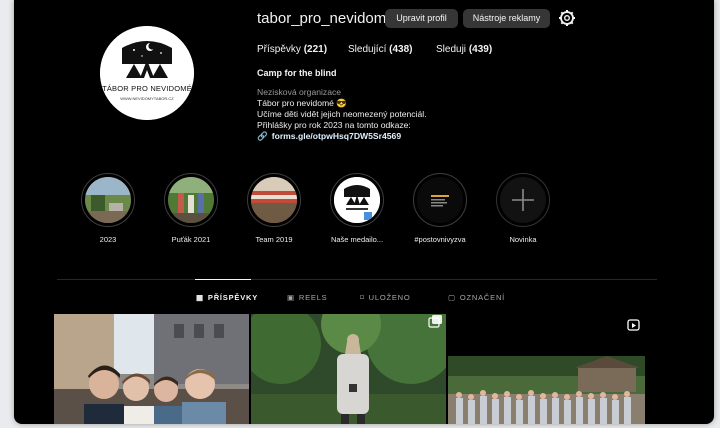 The width and height of the screenshot is (720, 428). What do you see at coordinates (297, 73) in the screenshot?
I see `profile-name: Camp for the blind` at bounding box center [297, 73].